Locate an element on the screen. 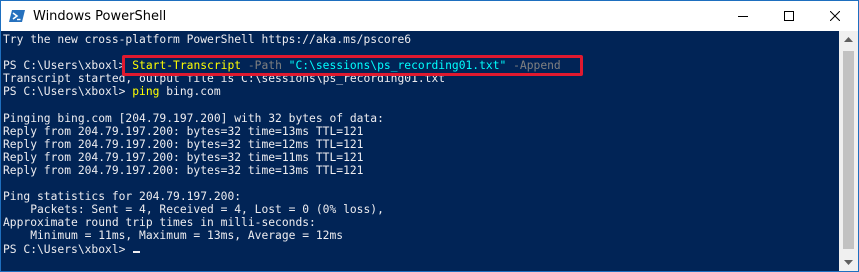  vertical-scrollbar is located at coordinates (848, 151).